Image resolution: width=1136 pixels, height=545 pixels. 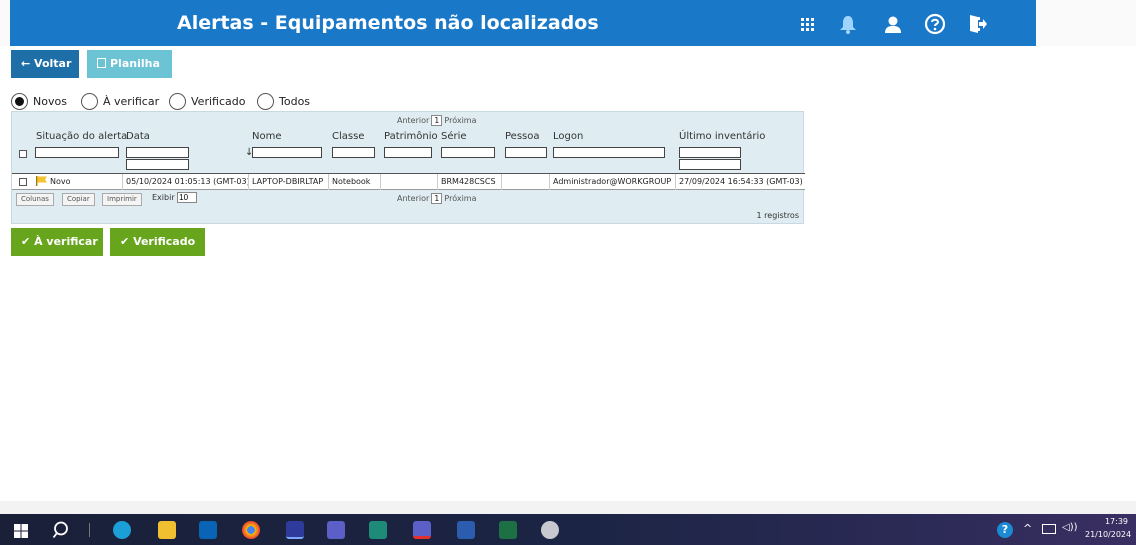 What do you see at coordinates (45, 64) in the screenshot?
I see `back-button: ← Voltar` at bounding box center [45, 64].